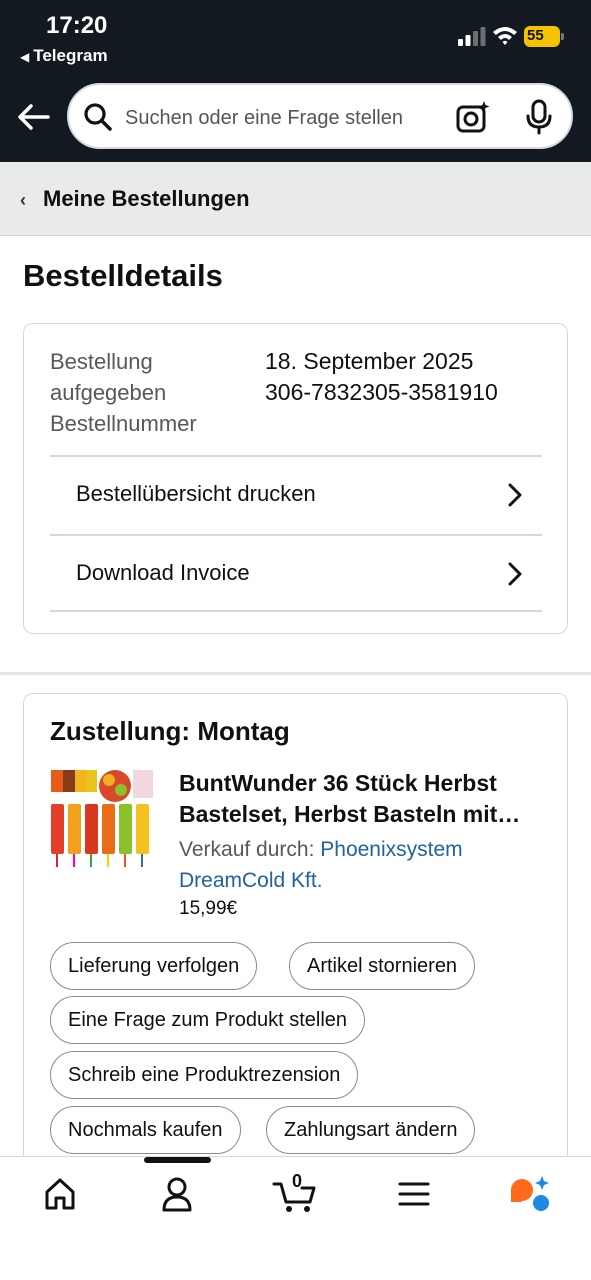 Image resolution: width=591 pixels, height=1280 pixels. Describe the element at coordinates (204, 1075) in the screenshot. I see `write-review-button: Schreib eine Produktrezension` at that location.